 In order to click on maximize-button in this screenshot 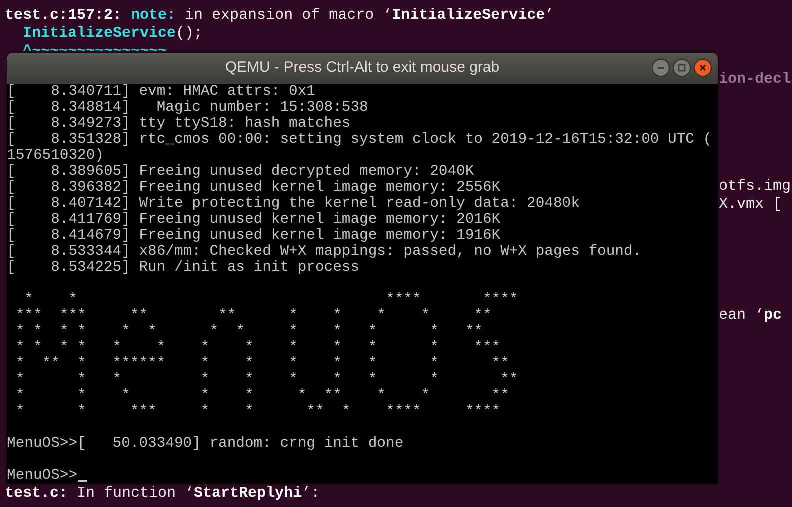, I will do `click(682, 68)`.